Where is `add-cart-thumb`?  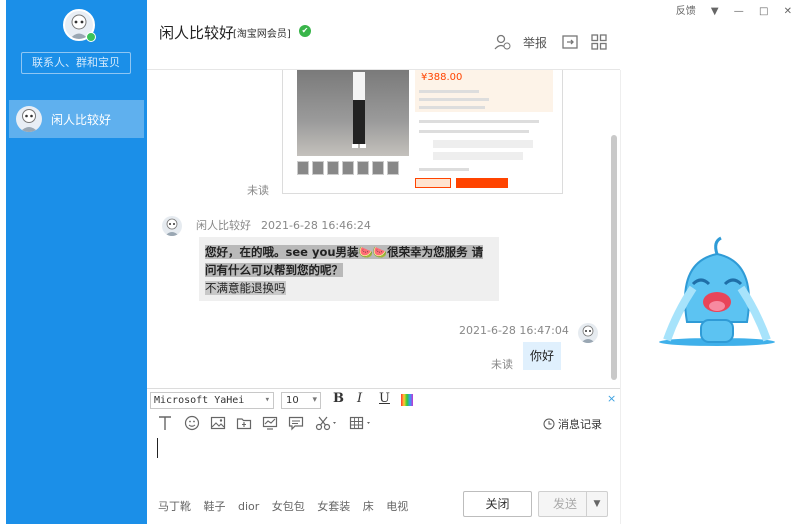
add-cart-thumb is located at coordinates (482, 183).